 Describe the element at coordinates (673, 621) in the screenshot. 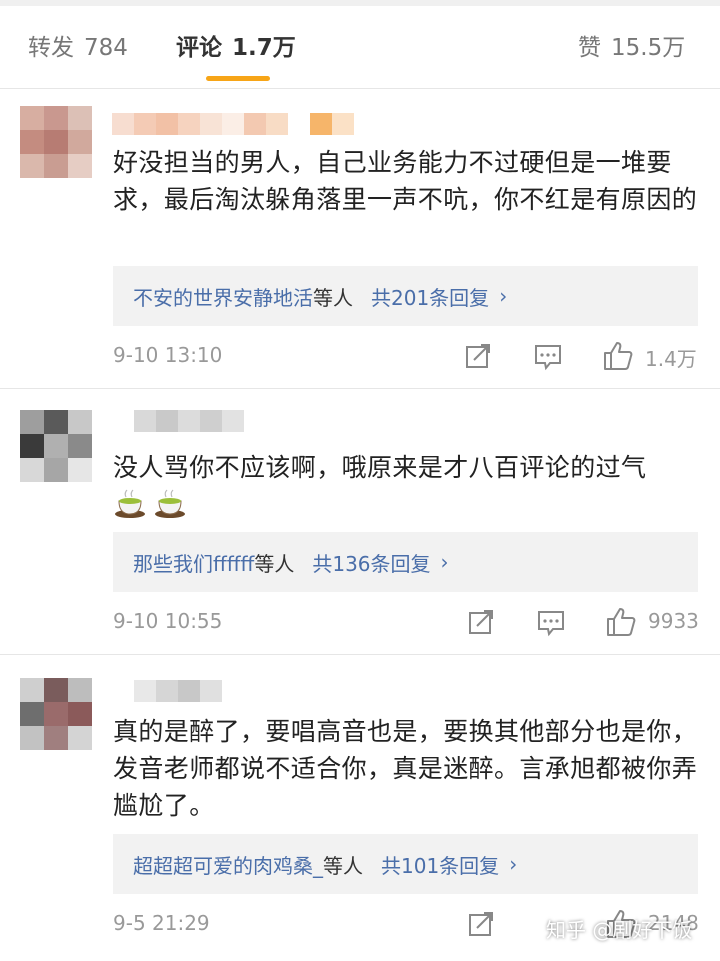

I see `like-count: 9933` at that location.